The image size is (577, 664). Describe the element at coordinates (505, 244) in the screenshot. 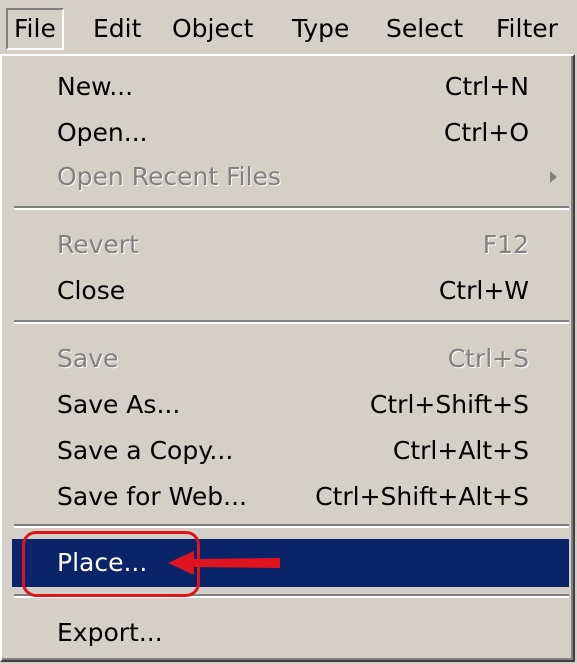

I see `menu-item-shortcut: F12` at that location.